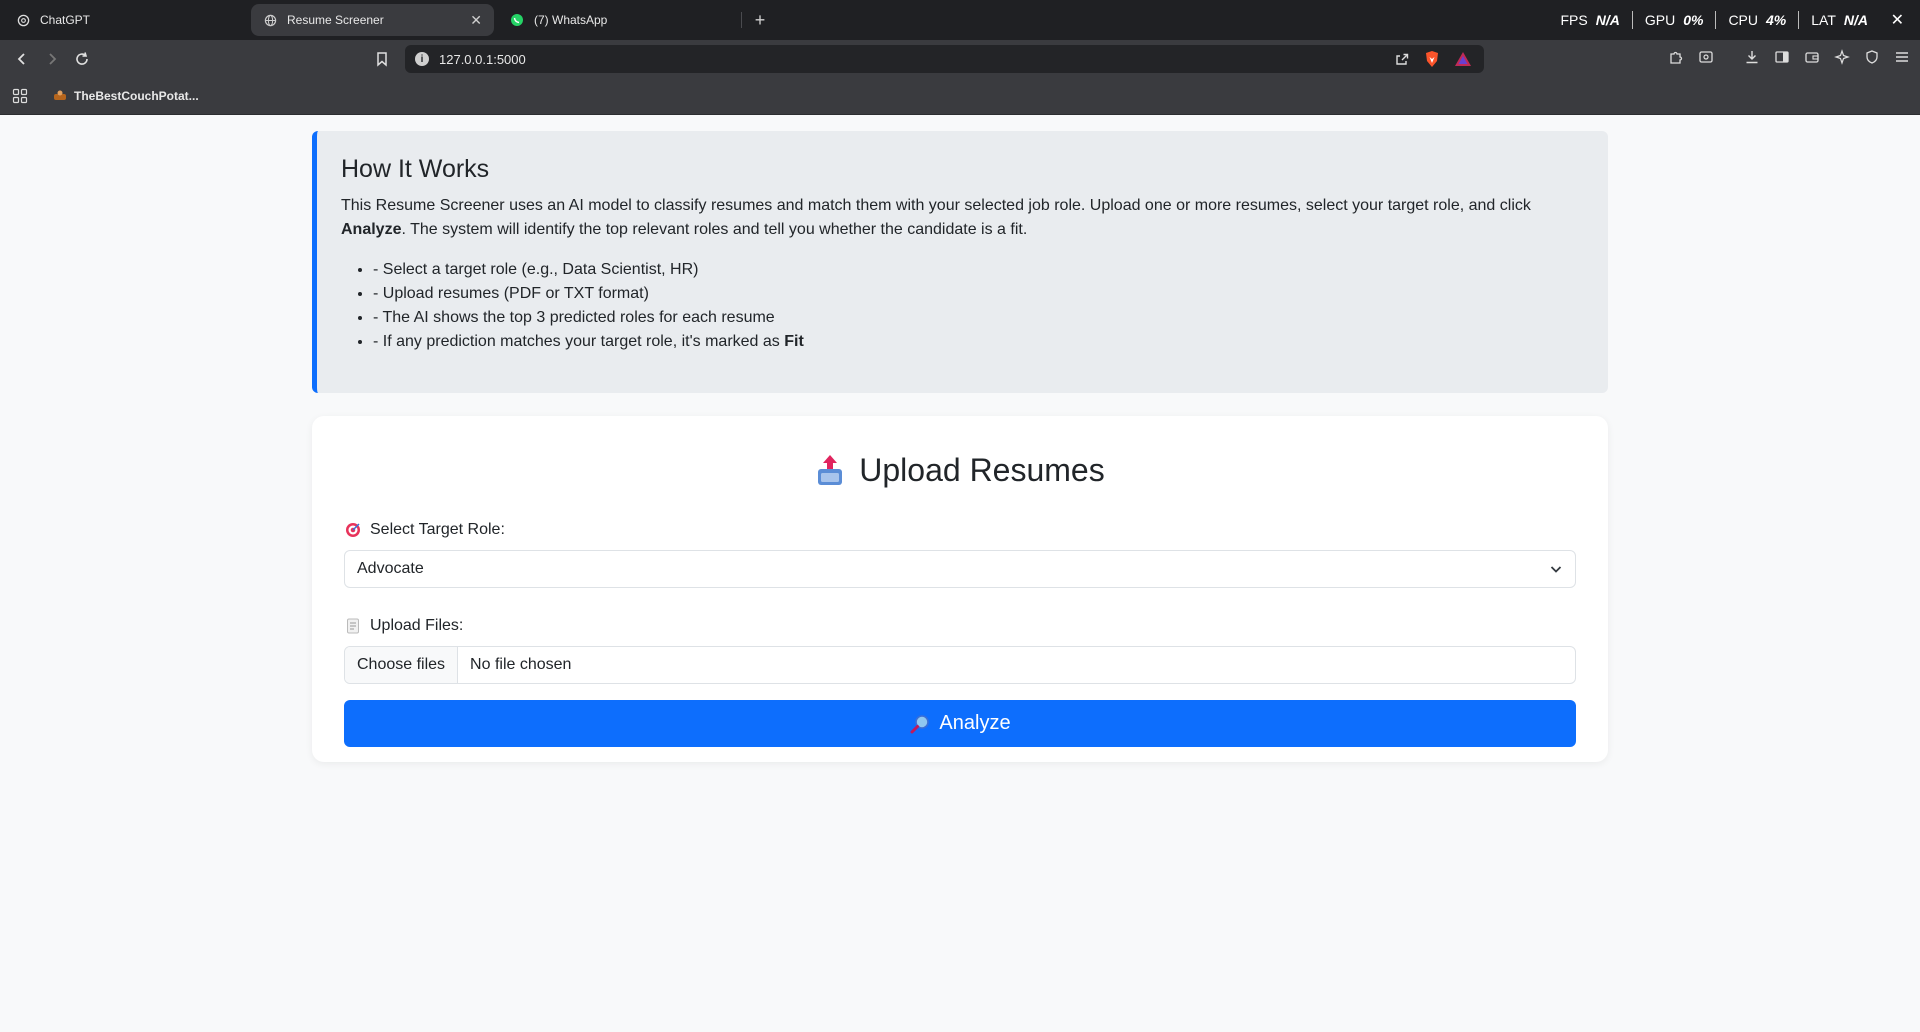 The width and height of the screenshot is (1920, 1032). What do you see at coordinates (65, 20) in the screenshot?
I see `tab-title: ChatGPT` at bounding box center [65, 20].